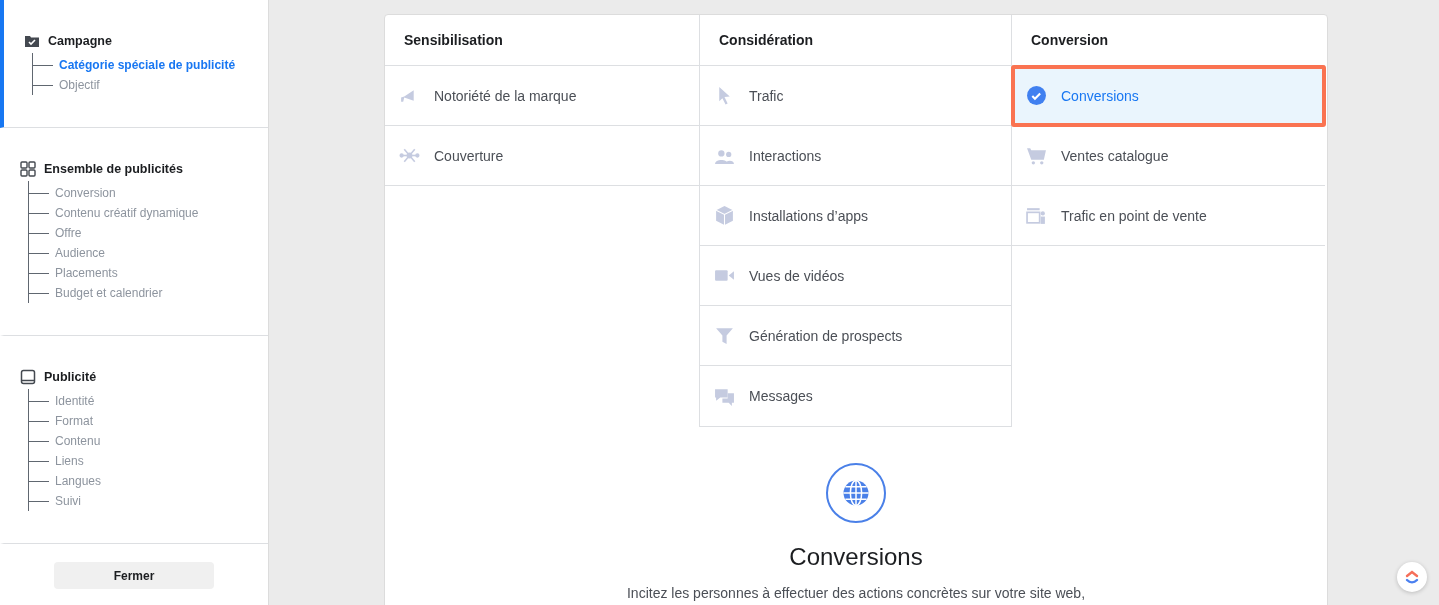  I want to click on nav-item: Format, so click(74, 421).